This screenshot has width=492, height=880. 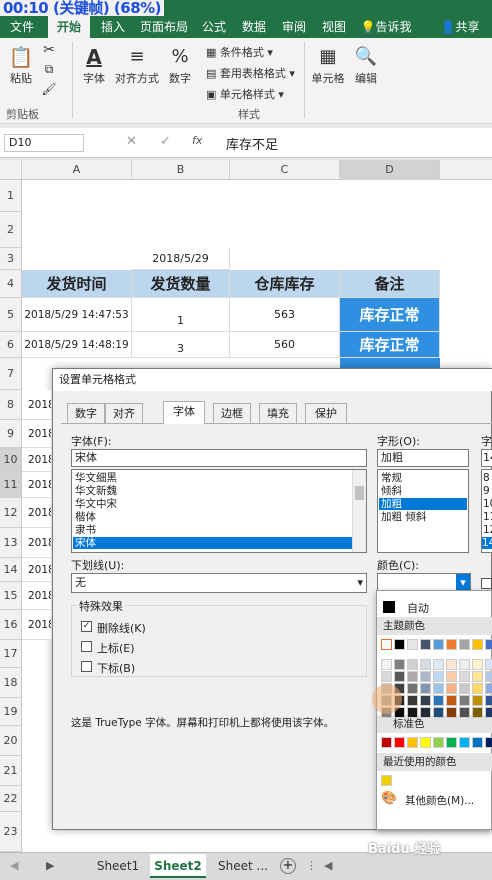 What do you see at coordinates (285, 170) in the screenshot?
I see `column-header-c: C` at bounding box center [285, 170].